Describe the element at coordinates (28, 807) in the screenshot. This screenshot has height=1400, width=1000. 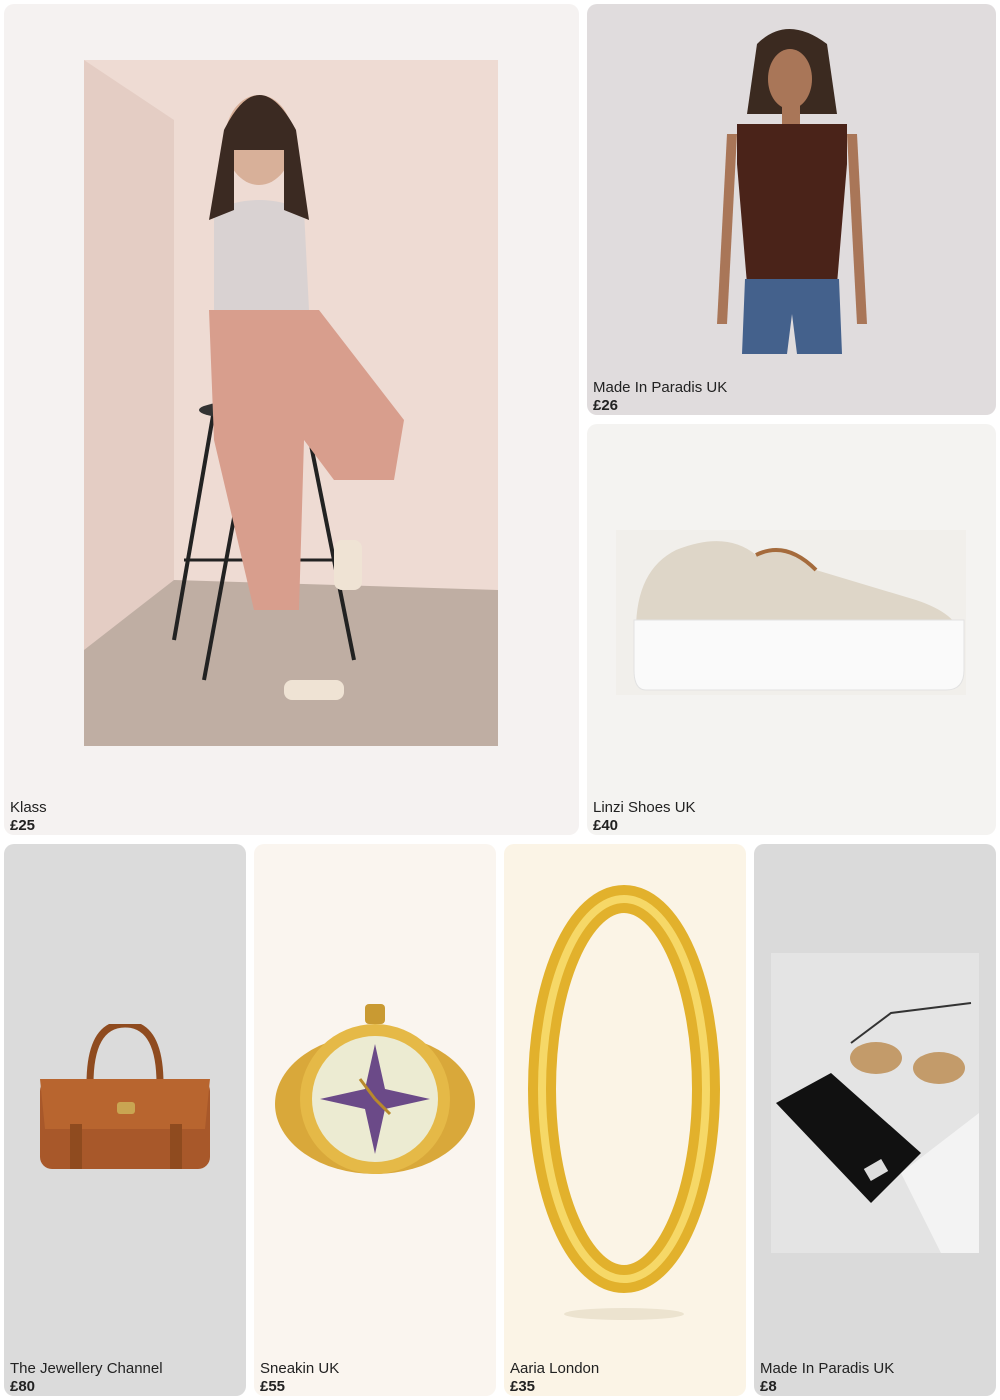
I see `brand-name: Klass` at that location.